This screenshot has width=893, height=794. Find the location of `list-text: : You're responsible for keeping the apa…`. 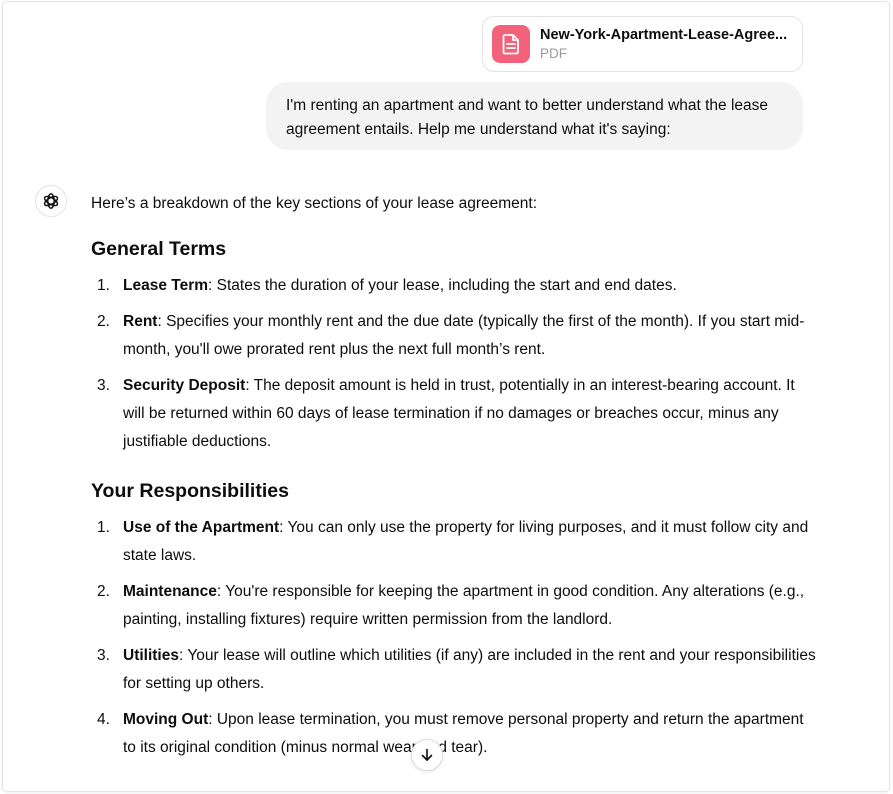

list-text: : You're responsible for keeping the apa… is located at coordinates (464, 605).